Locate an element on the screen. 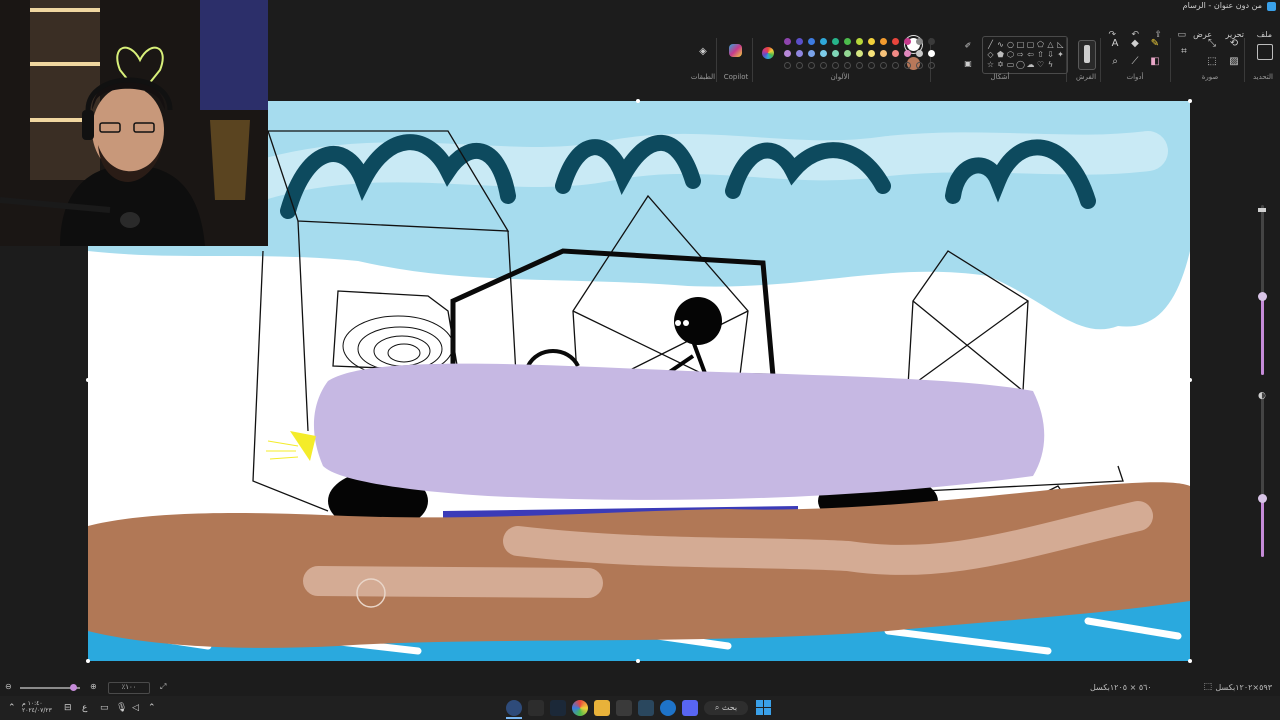 This screenshot has height=720, width=1280. oval-shape-icon: ○ is located at coordinates (1010, 44).